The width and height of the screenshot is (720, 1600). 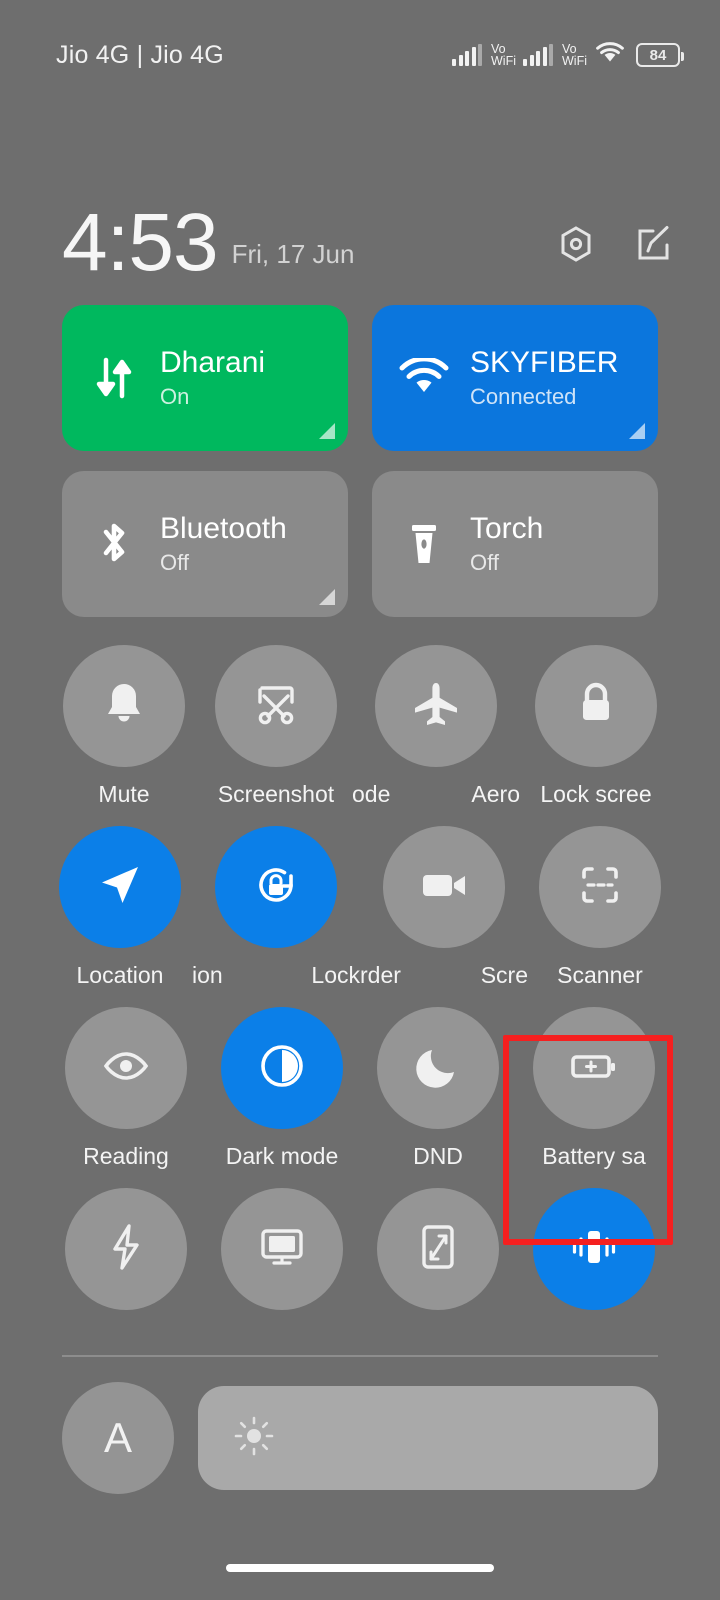 I want to click on tile-wifi: SKYFIBER Connected, so click(x=515, y=378).